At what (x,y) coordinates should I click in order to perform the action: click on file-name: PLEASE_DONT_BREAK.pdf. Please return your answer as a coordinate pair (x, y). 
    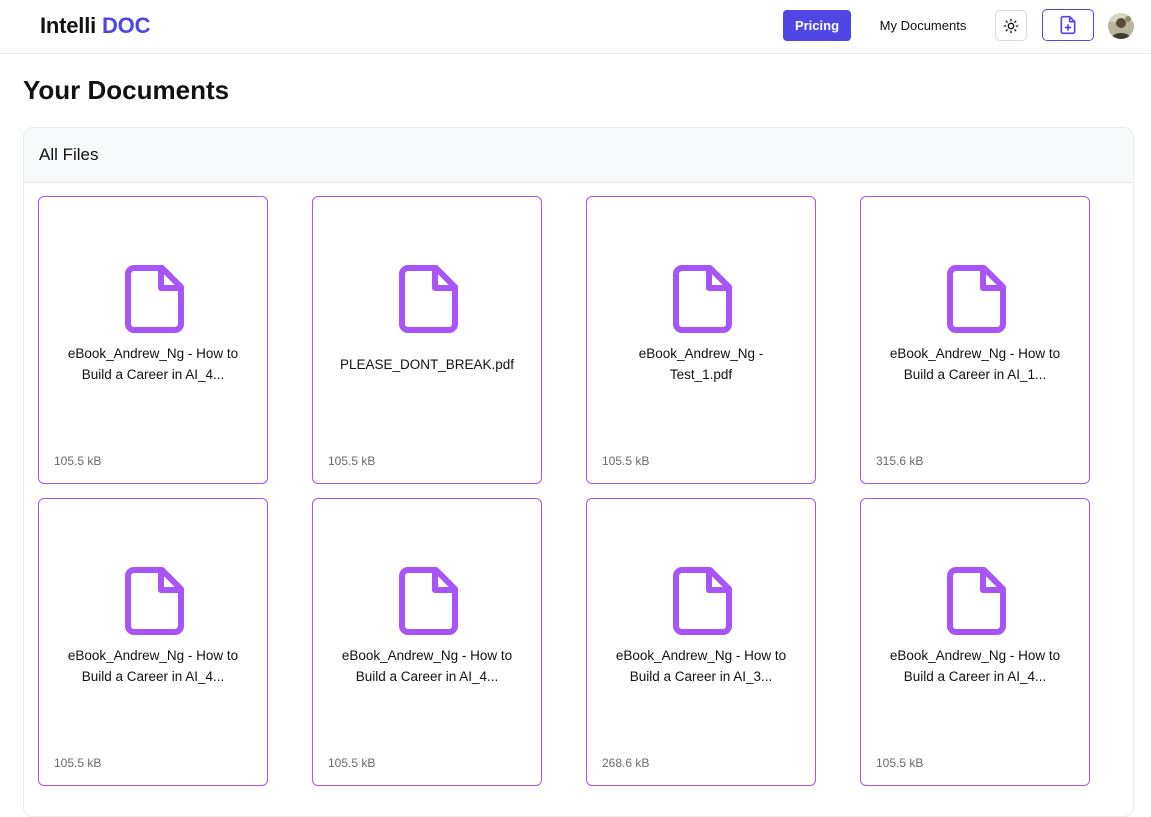
    Looking at the image, I should click on (427, 364).